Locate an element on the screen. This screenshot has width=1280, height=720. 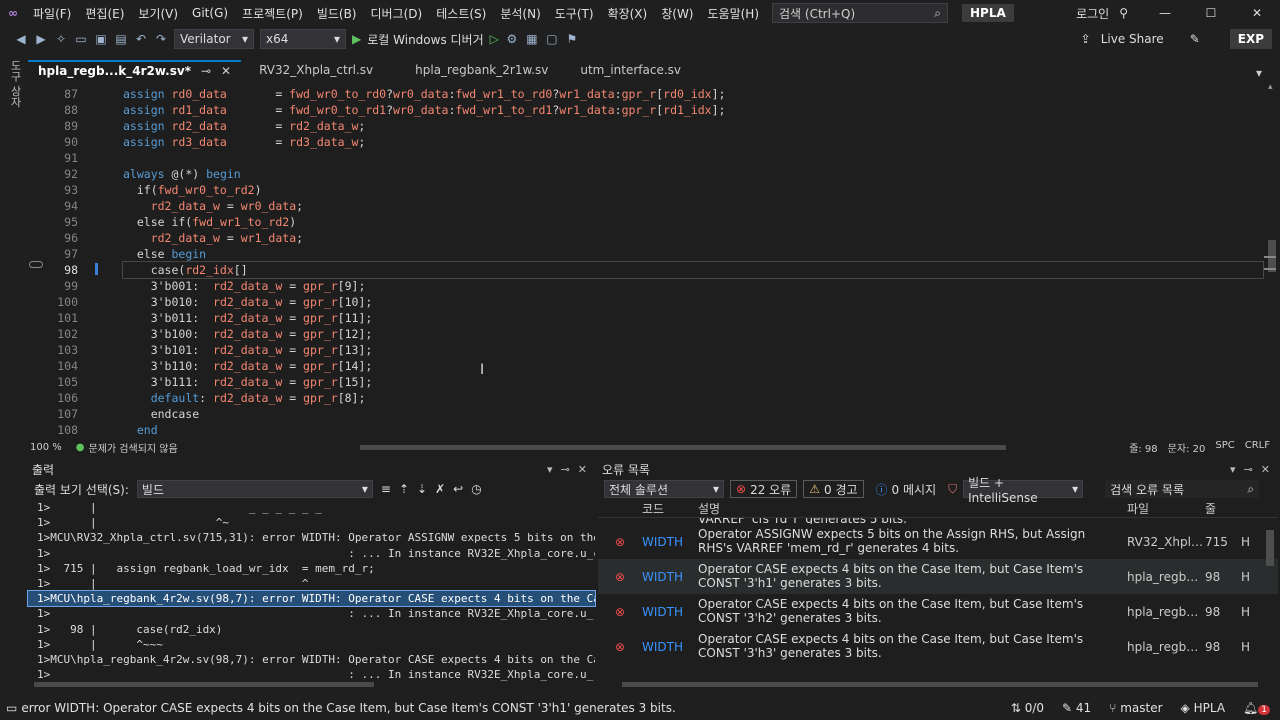
menu-view: 보기(V) is located at coordinates (158, 13).